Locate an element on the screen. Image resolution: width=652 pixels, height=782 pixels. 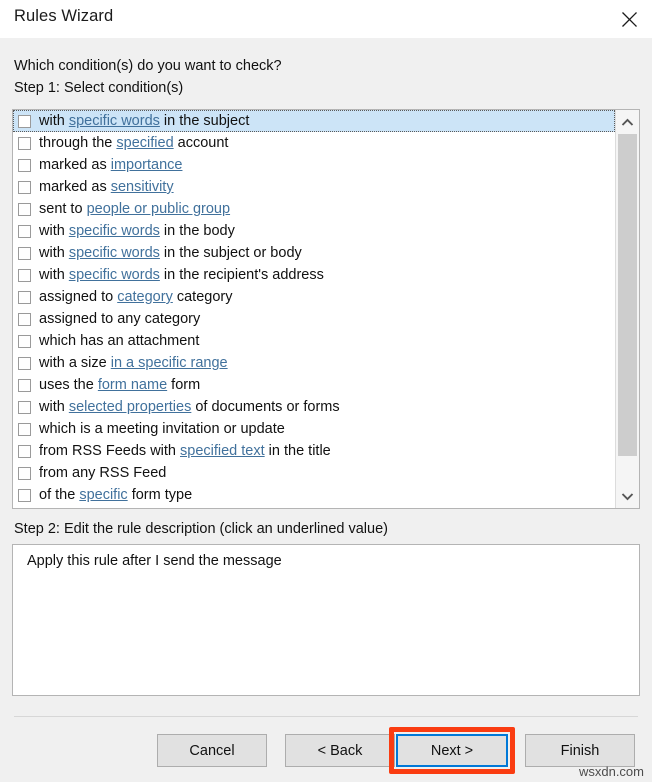
condition-row: with a size in a specific range is located at coordinates (314, 363).